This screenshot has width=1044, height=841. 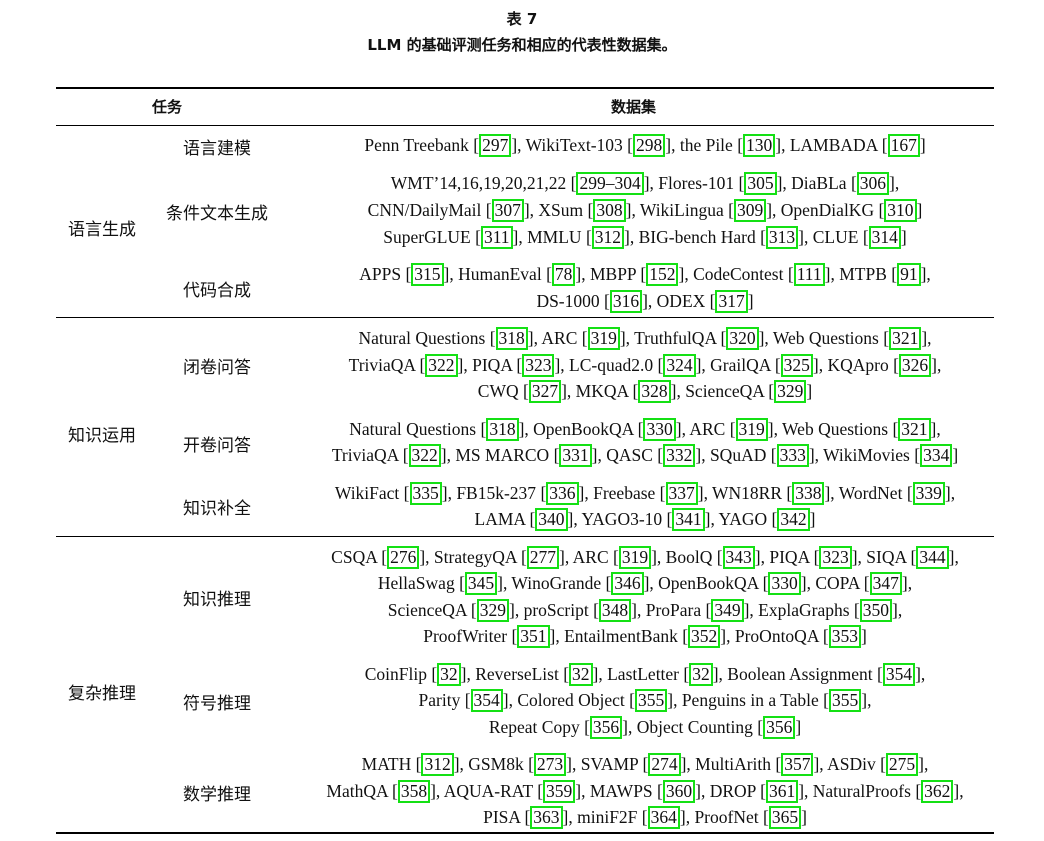 What do you see at coordinates (664, 764) in the screenshot?
I see `citation-link: 274` at bounding box center [664, 764].